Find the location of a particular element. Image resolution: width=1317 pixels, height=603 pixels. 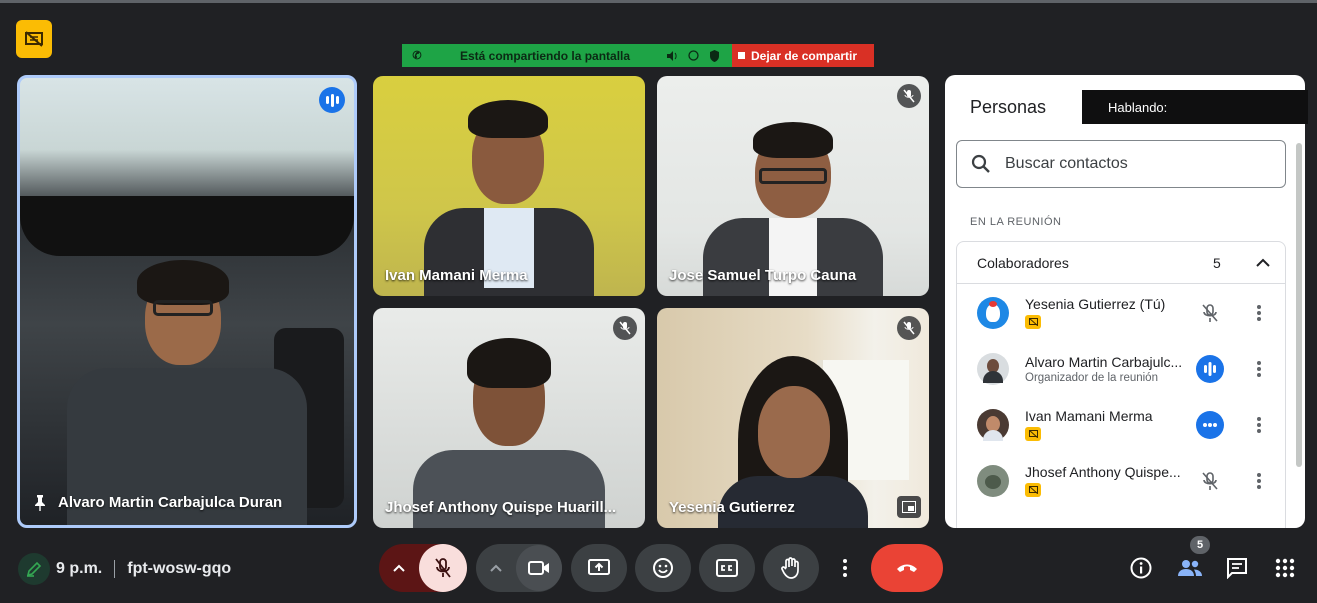

video-camera-icon is located at coordinates (538, 568).